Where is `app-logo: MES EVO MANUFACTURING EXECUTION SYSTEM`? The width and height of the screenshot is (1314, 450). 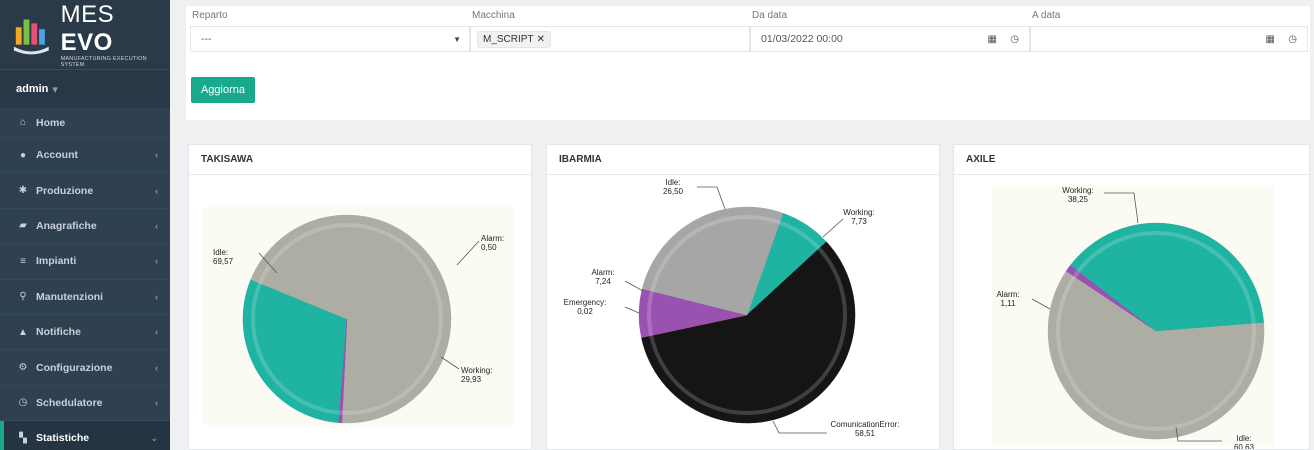
app-logo: MES EVO MANUFACTURING EXECUTION SYSTEM is located at coordinates (85, 35).